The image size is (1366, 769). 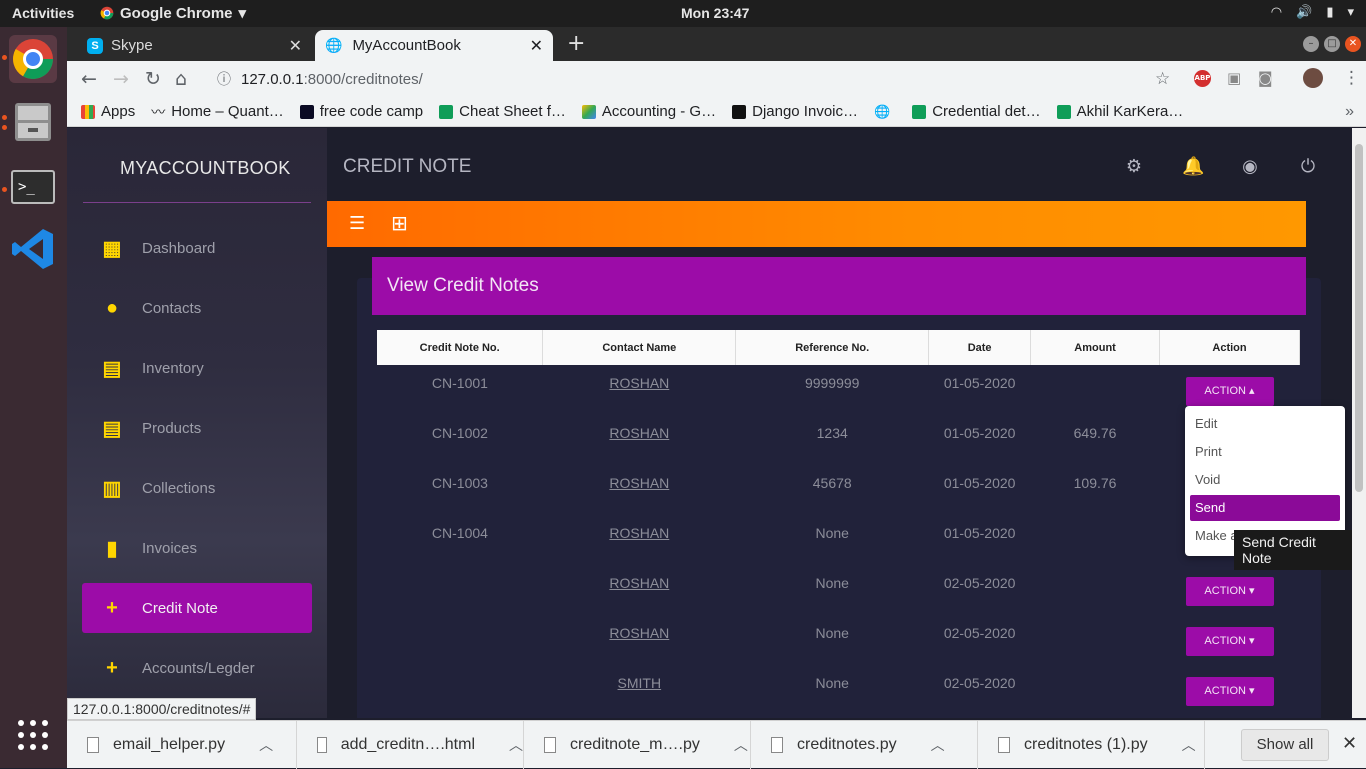 What do you see at coordinates (1091, 745) in the screenshot?
I see `download-item: creditnotes (1).py ︿` at bounding box center [1091, 745].